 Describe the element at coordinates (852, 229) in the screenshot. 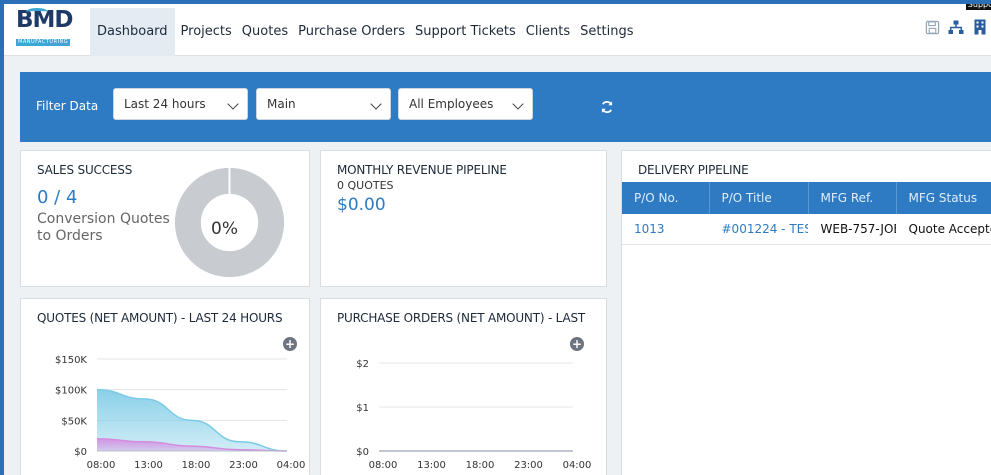

I see `cell-mfg-ref: WEB-757-JOB` at that location.